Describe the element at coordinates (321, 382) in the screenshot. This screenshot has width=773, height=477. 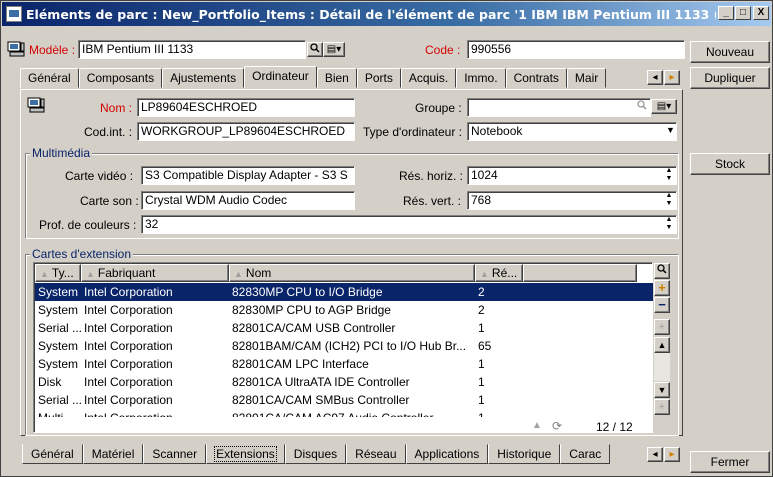
I see `cell-name: 82801CA UltraATA IDE Controller` at that location.